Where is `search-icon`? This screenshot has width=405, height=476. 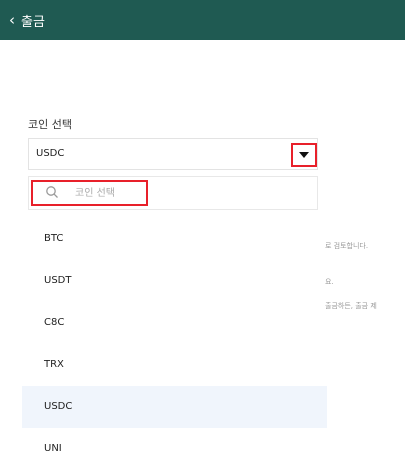 search-icon is located at coordinates (52, 192).